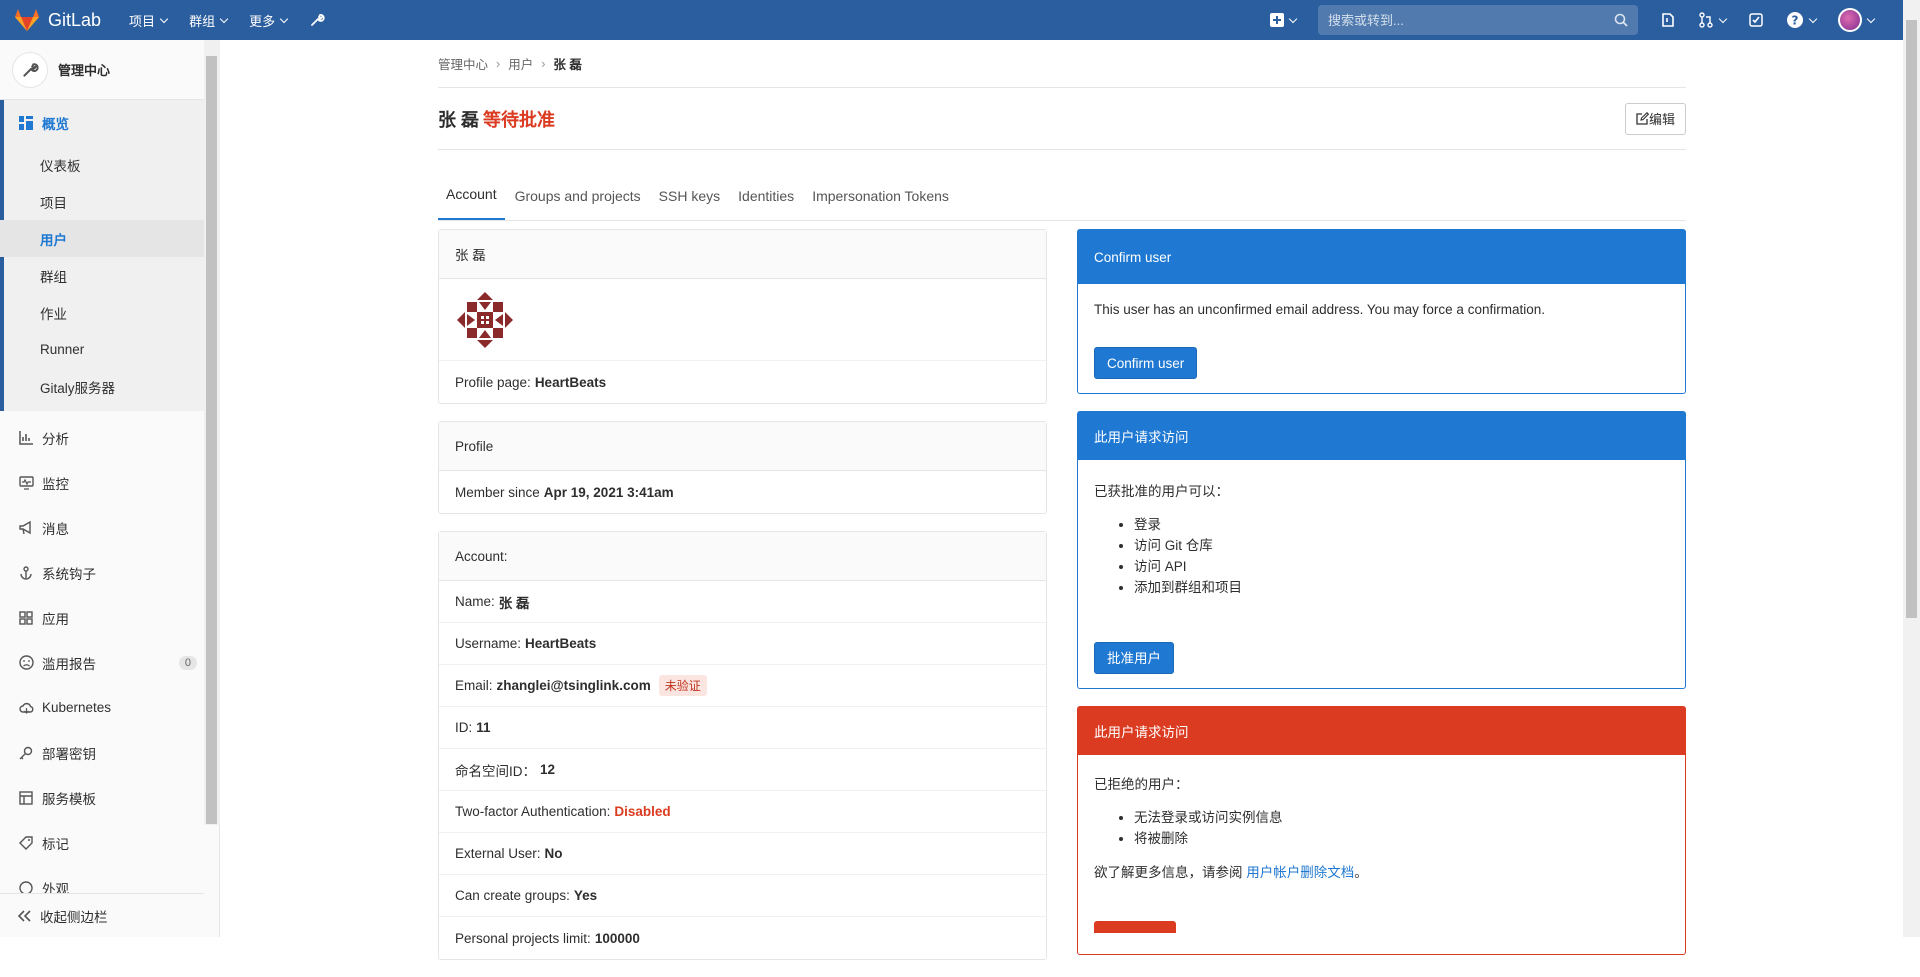 This screenshot has height=977, width=1920. What do you see at coordinates (77, 707) in the screenshot?
I see `sidebar-item-label: Kubernetes` at bounding box center [77, 707].